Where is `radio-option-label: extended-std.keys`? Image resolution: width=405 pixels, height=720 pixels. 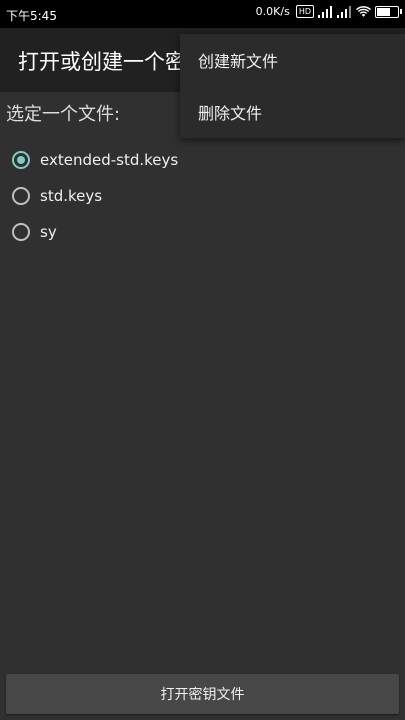 radio-option-label: extended-std.keys is located at coordinates (109, 160).